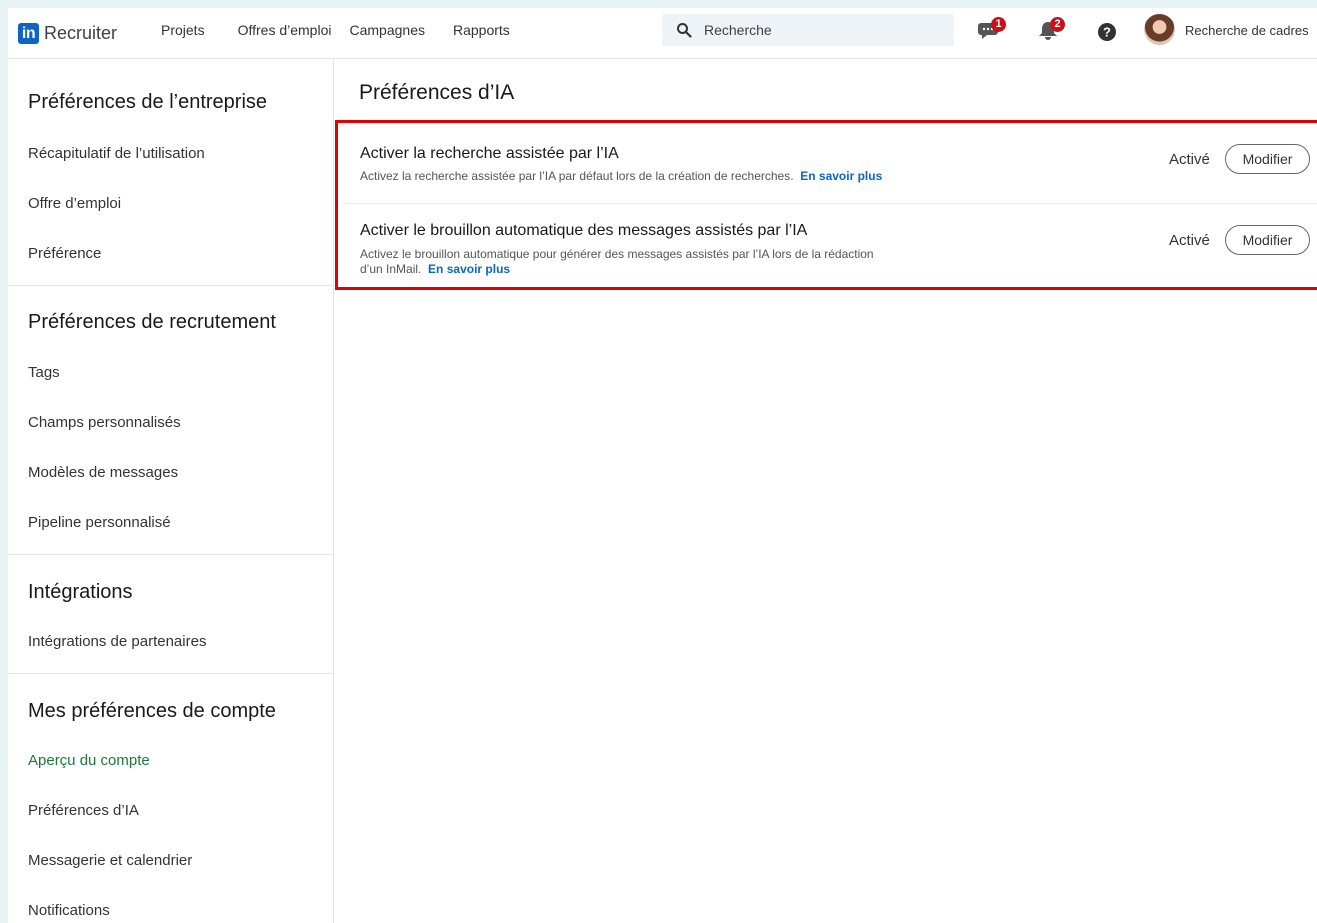 Image resolution: width=1317 pixels, height=923 pixels. I want to click on section-title-recrutement: Préférences de recrutement, so click(152, 322).